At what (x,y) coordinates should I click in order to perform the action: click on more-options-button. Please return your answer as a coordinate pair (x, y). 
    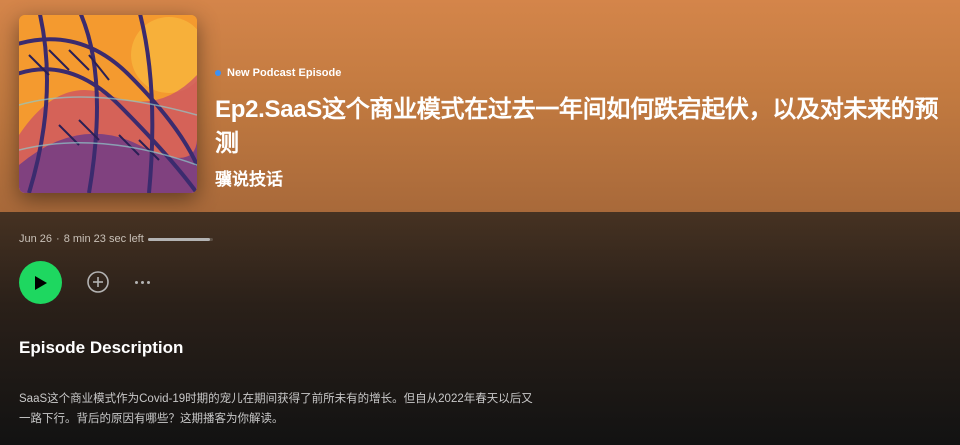
    Looking at the image, I should click on (142, 282).